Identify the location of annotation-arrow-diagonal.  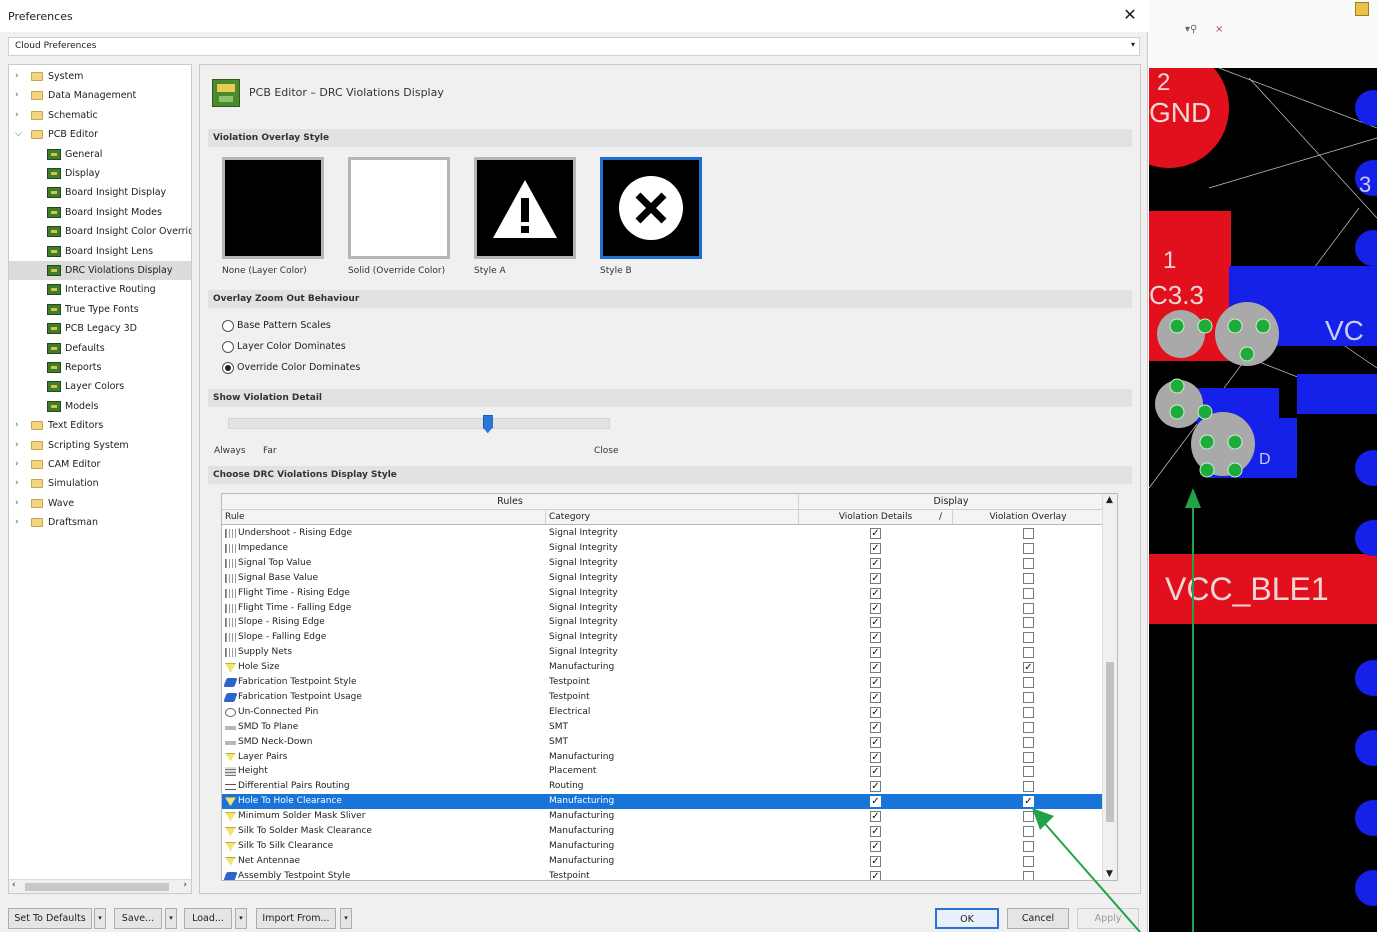
(1090, 874).